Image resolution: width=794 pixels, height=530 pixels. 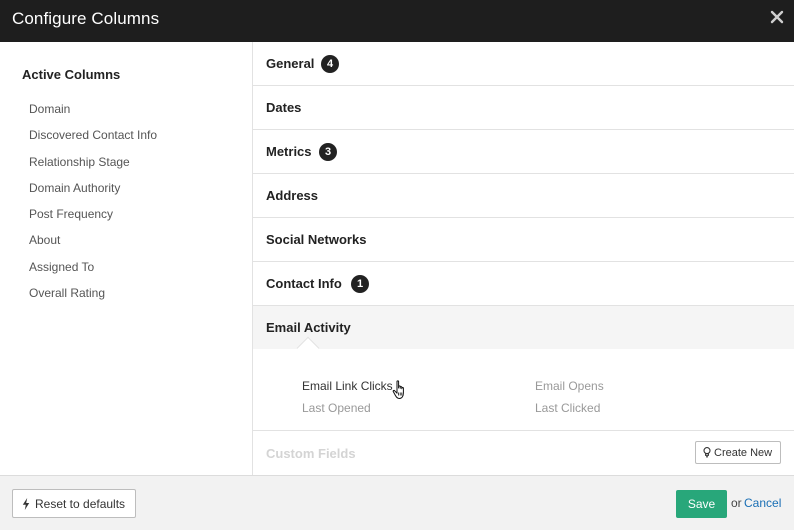 I want to click on active-column-assigned-to: Assigned To, so click(x=93, y=273).